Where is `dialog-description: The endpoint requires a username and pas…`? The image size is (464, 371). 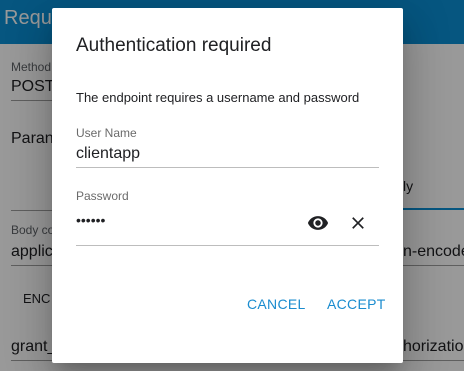
dialog-description: The endpoint requires a username and pas… is located at coordinates (218, 97).